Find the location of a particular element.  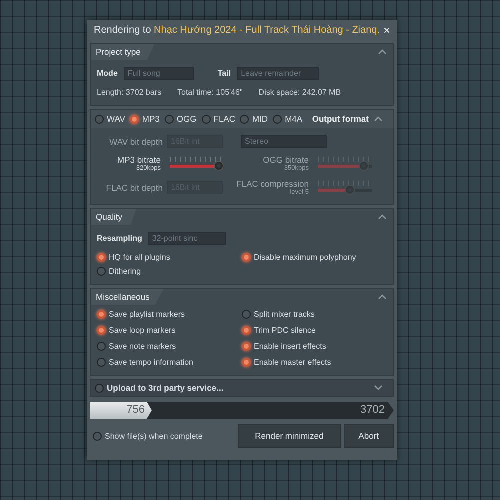

option-label: Dithering is located at coordinates (125, 271).